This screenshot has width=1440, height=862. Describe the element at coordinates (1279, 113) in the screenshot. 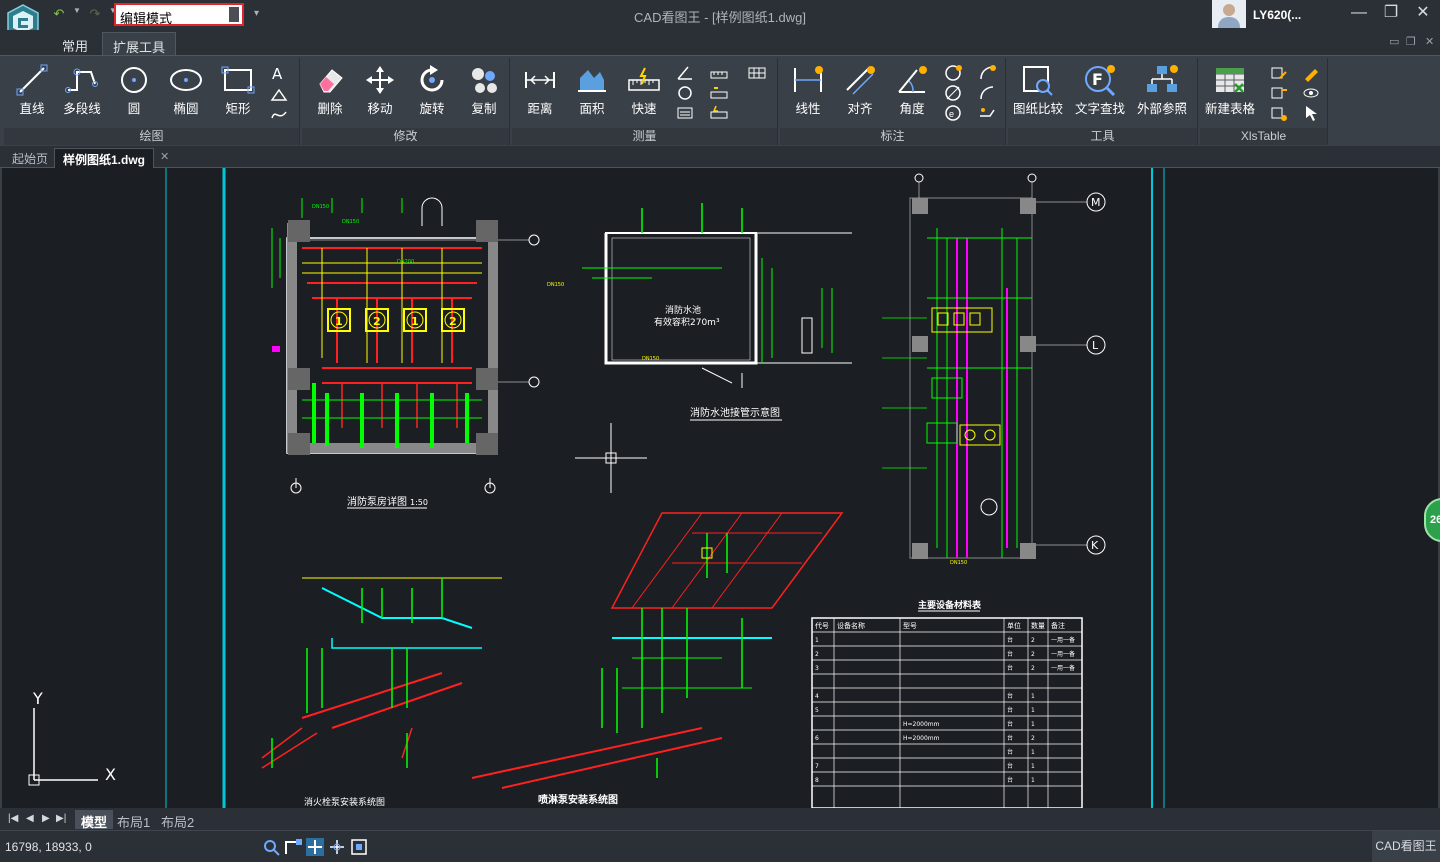

I see `table-export-icon` at that location.